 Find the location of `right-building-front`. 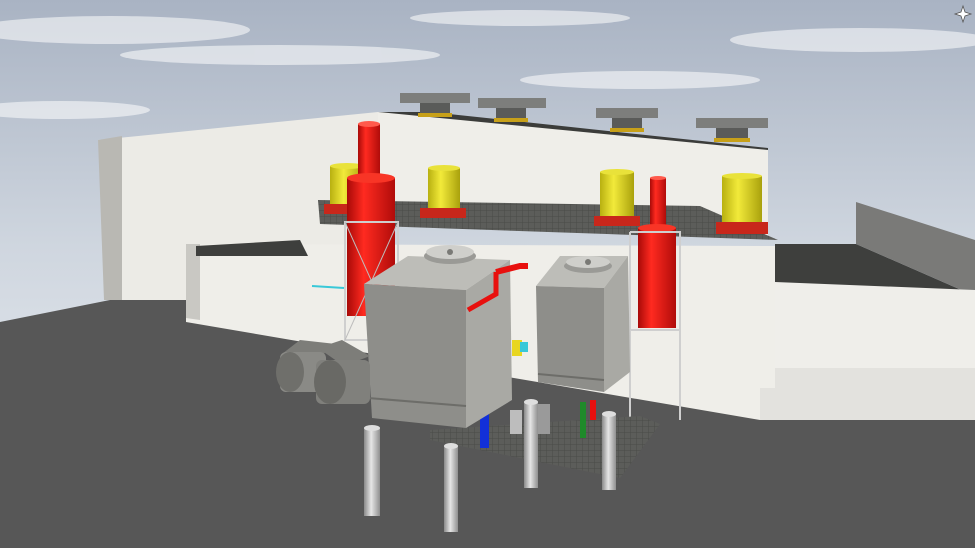

right-building-front is located at coordinates (875, 325).